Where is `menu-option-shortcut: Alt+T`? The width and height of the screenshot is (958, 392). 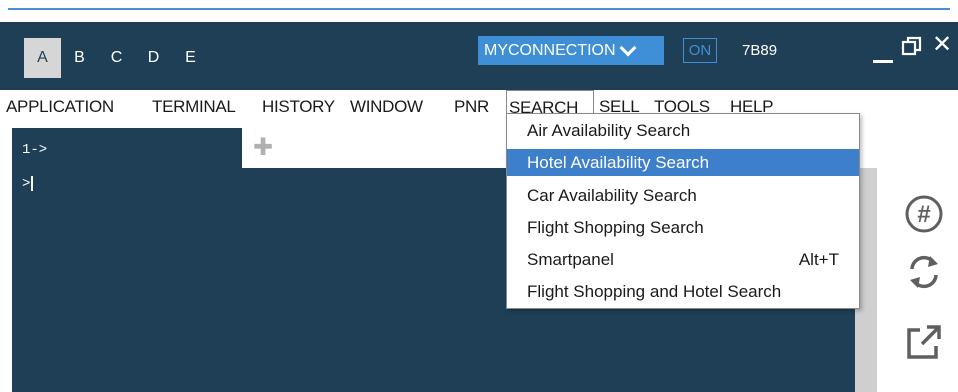
menu-option-shortcut: Alt+T is located at coordinates (818, 259).